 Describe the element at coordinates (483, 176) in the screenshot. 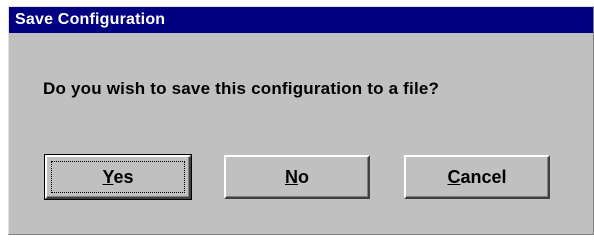

I see `cancel-label-rest: ancel` at that location.